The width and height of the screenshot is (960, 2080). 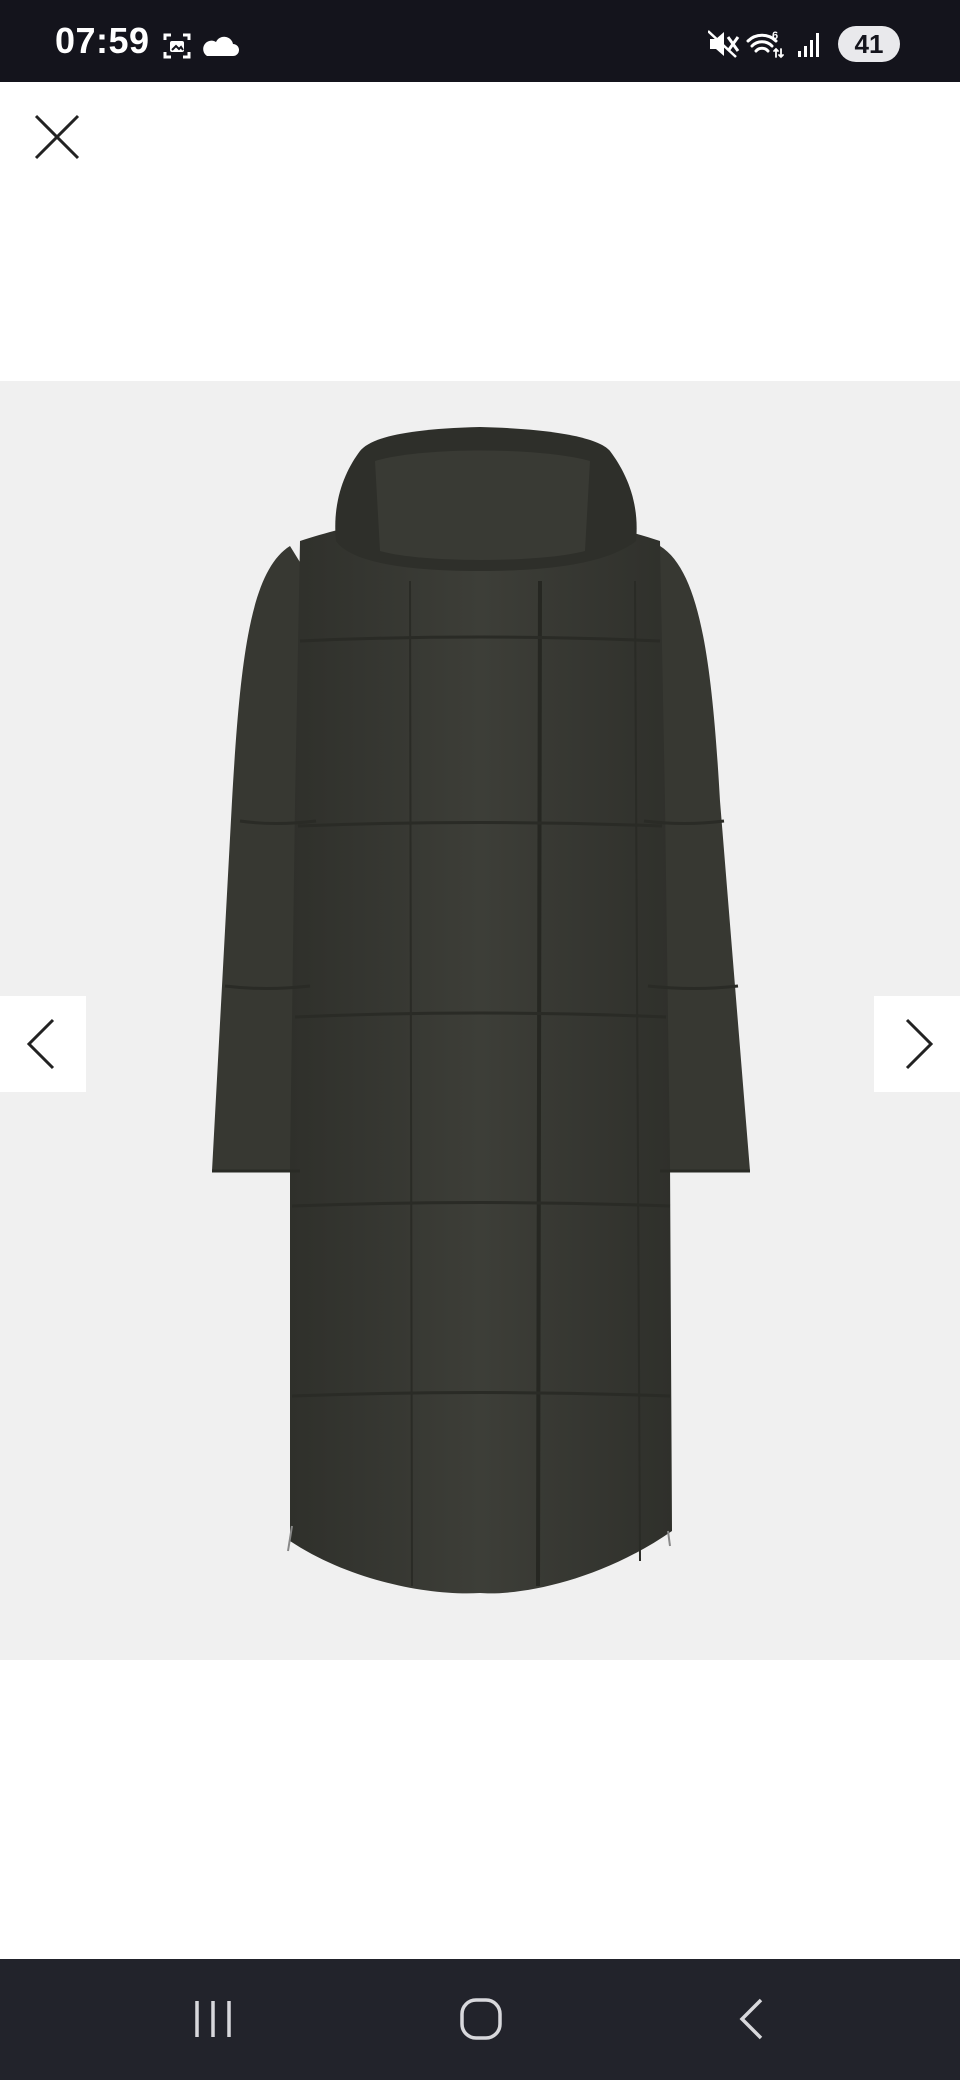 What do you see at coordinates (221, 46) in the screenshot?
I see `cloud-icon` at bounding box center [221, 46].